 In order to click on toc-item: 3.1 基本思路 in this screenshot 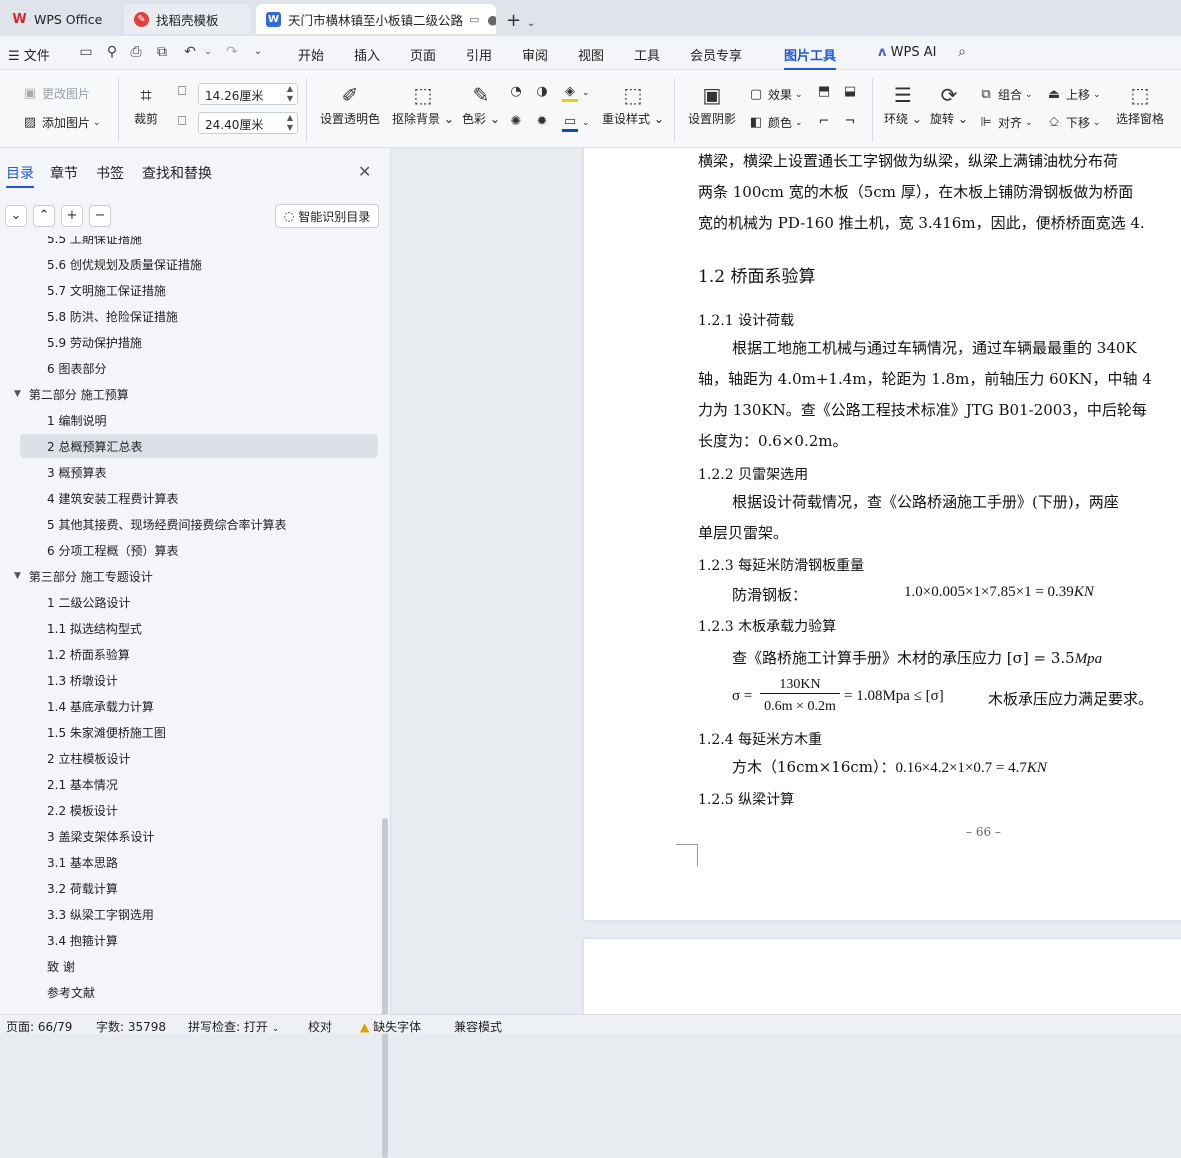, I will do `click(199, 862)`.